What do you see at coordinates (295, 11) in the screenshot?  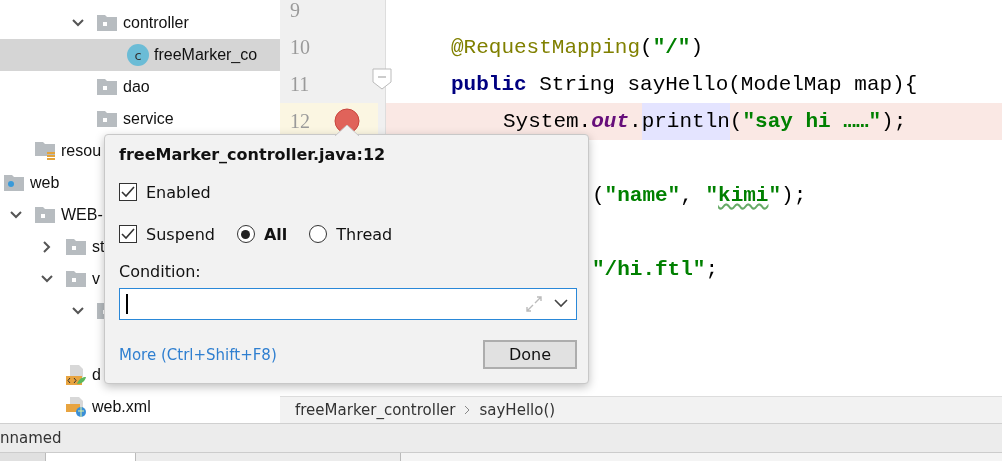 I see `line-number: 9` at bounding box center [295, 11].